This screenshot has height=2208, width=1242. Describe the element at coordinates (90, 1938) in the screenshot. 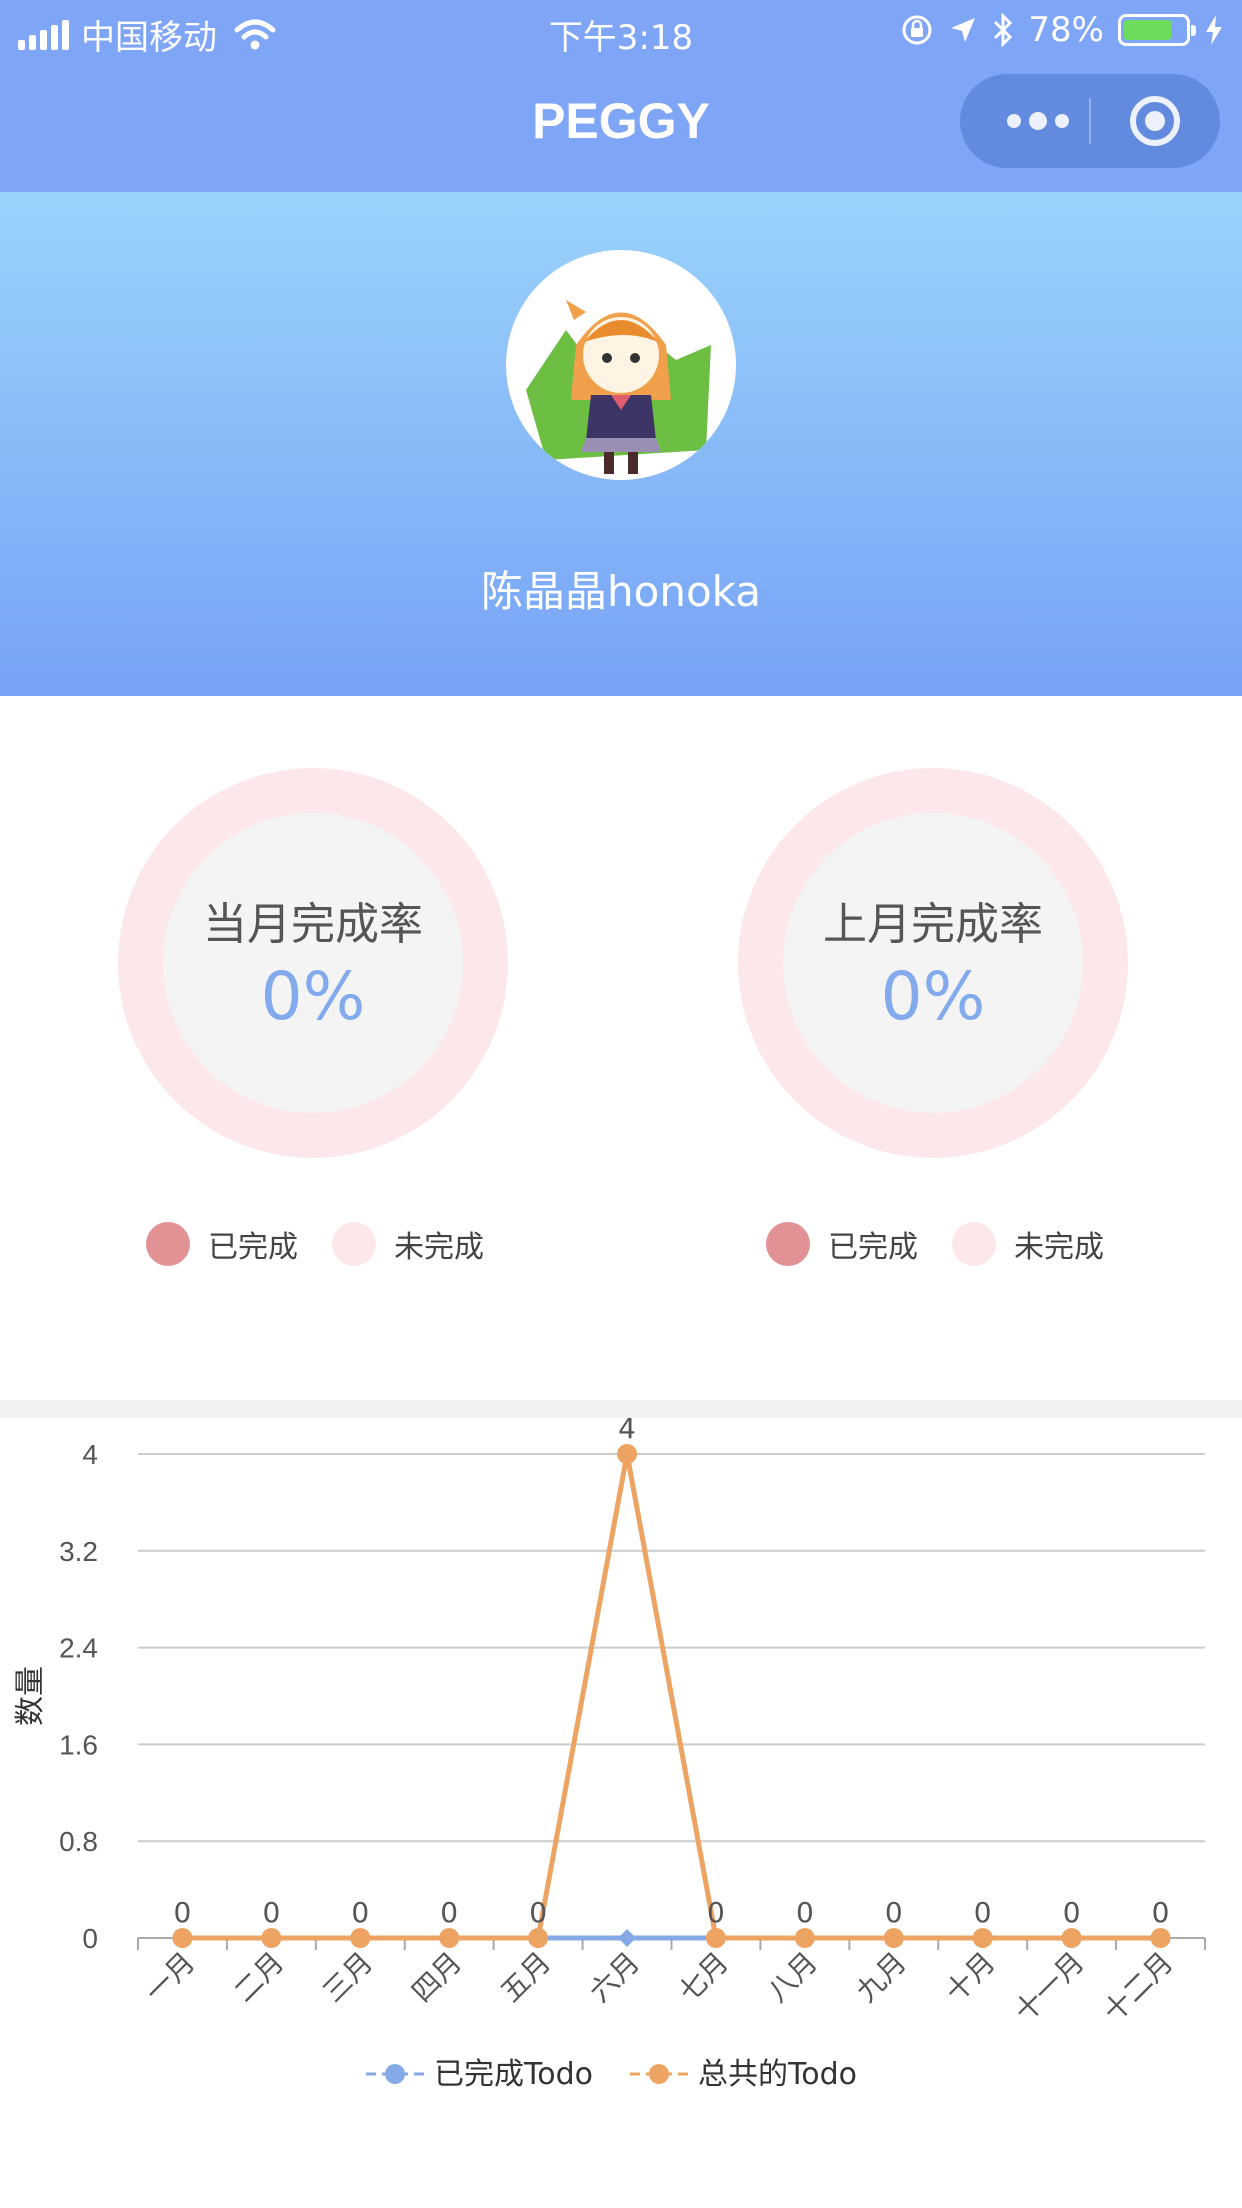

I see `y-tick-label: 0` at that location.